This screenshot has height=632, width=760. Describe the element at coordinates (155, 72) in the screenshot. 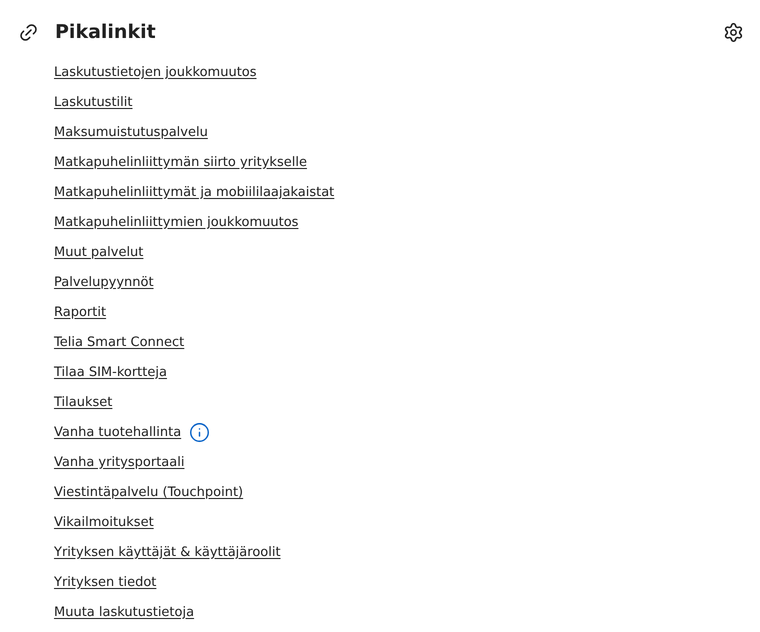

I see `quick-link: Laskutustietojen joukkomuutos` at that location.